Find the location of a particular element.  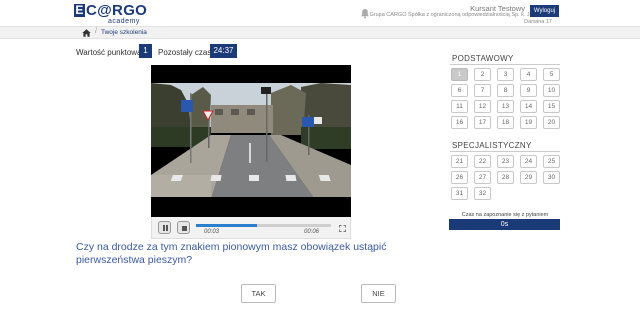

logo-wordmark: E C@RGO is located at coordinates (110, 10).